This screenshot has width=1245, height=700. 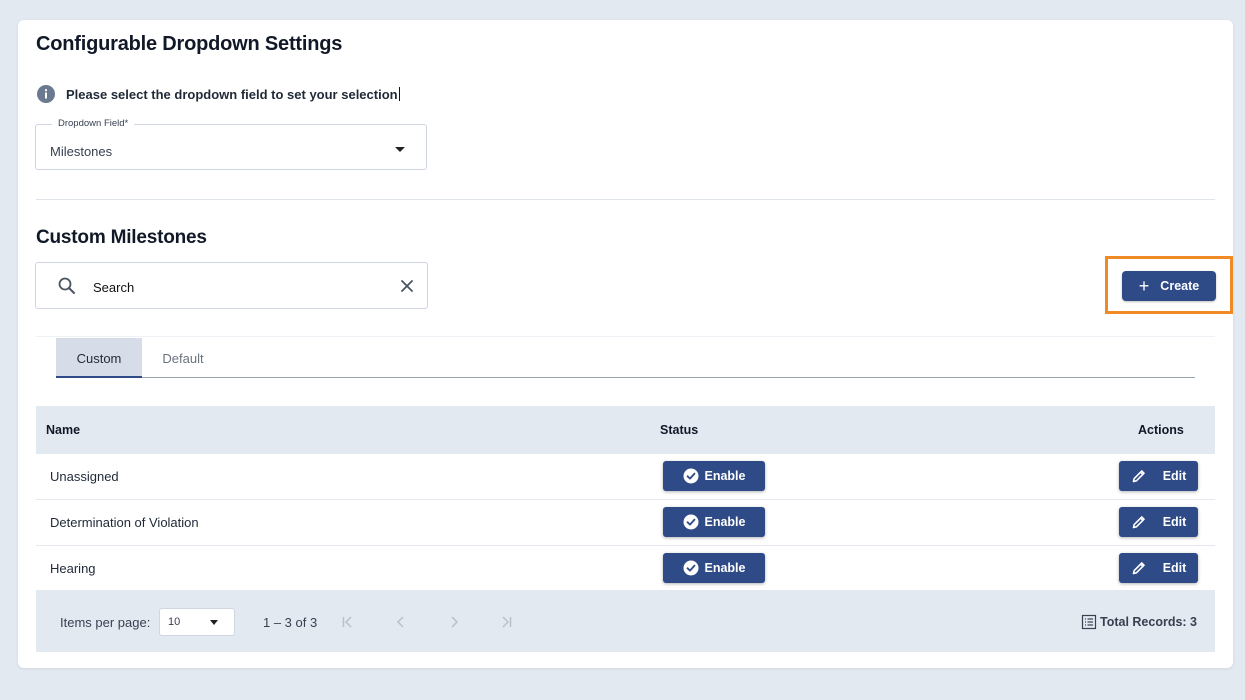 I want to click on page-title: Configurable Dropdown Settings, so click(x=189, y=44).